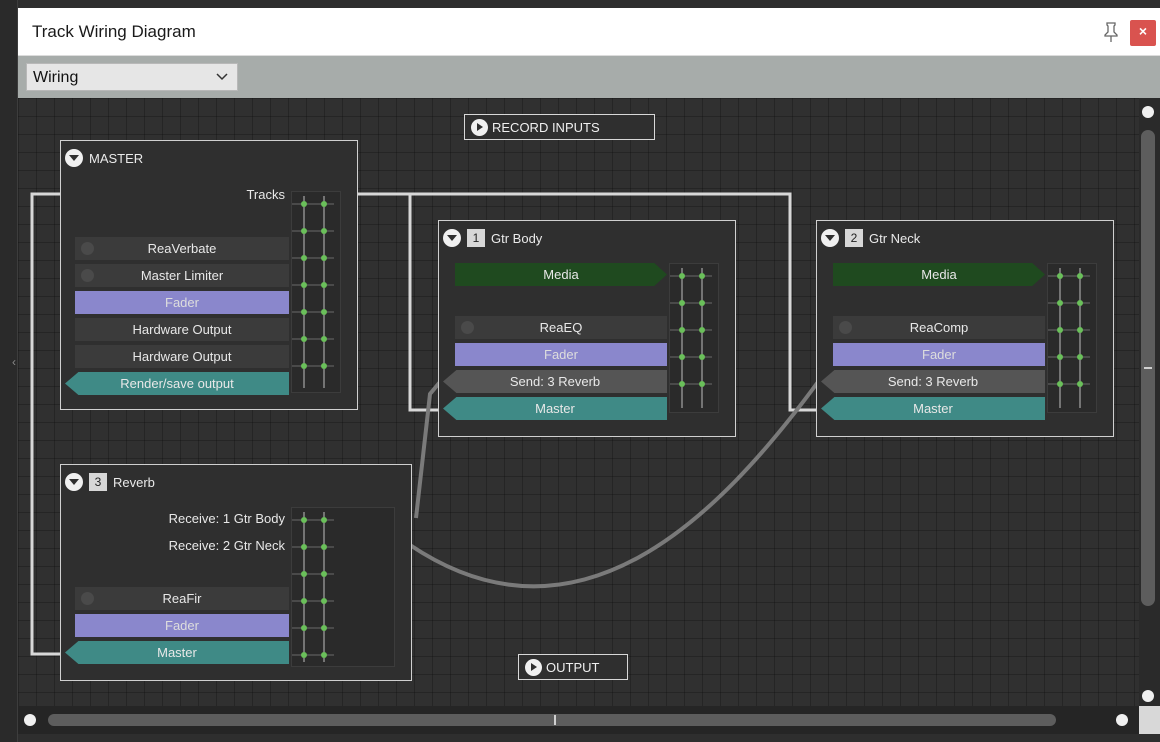 The width and height of the screenshot is (1160, 742). What do you see at coordinates (1122, 720) in the screenshot?
I see `scroll-right-icon` at bounding box center [1122, 720].